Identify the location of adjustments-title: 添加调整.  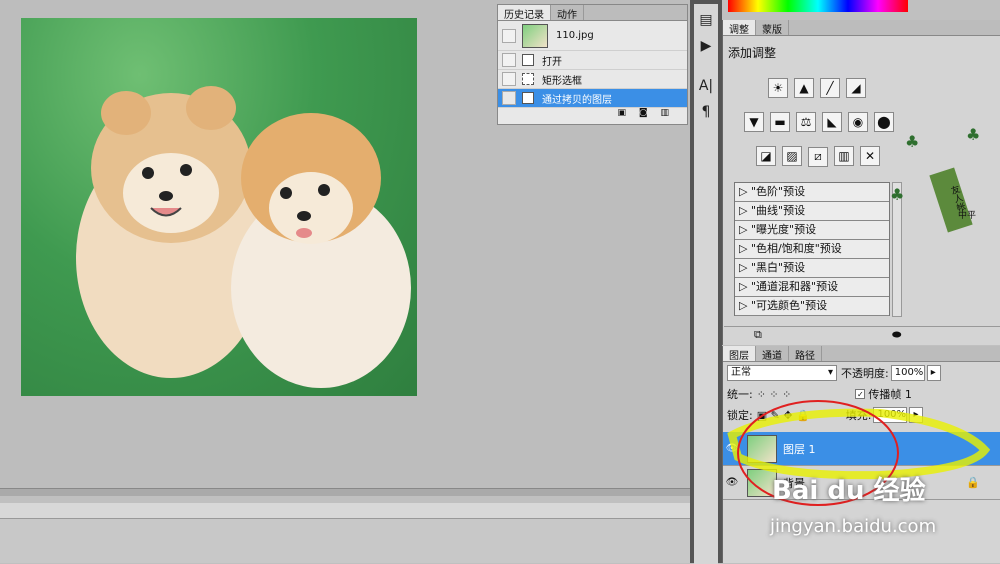
(752, 53).